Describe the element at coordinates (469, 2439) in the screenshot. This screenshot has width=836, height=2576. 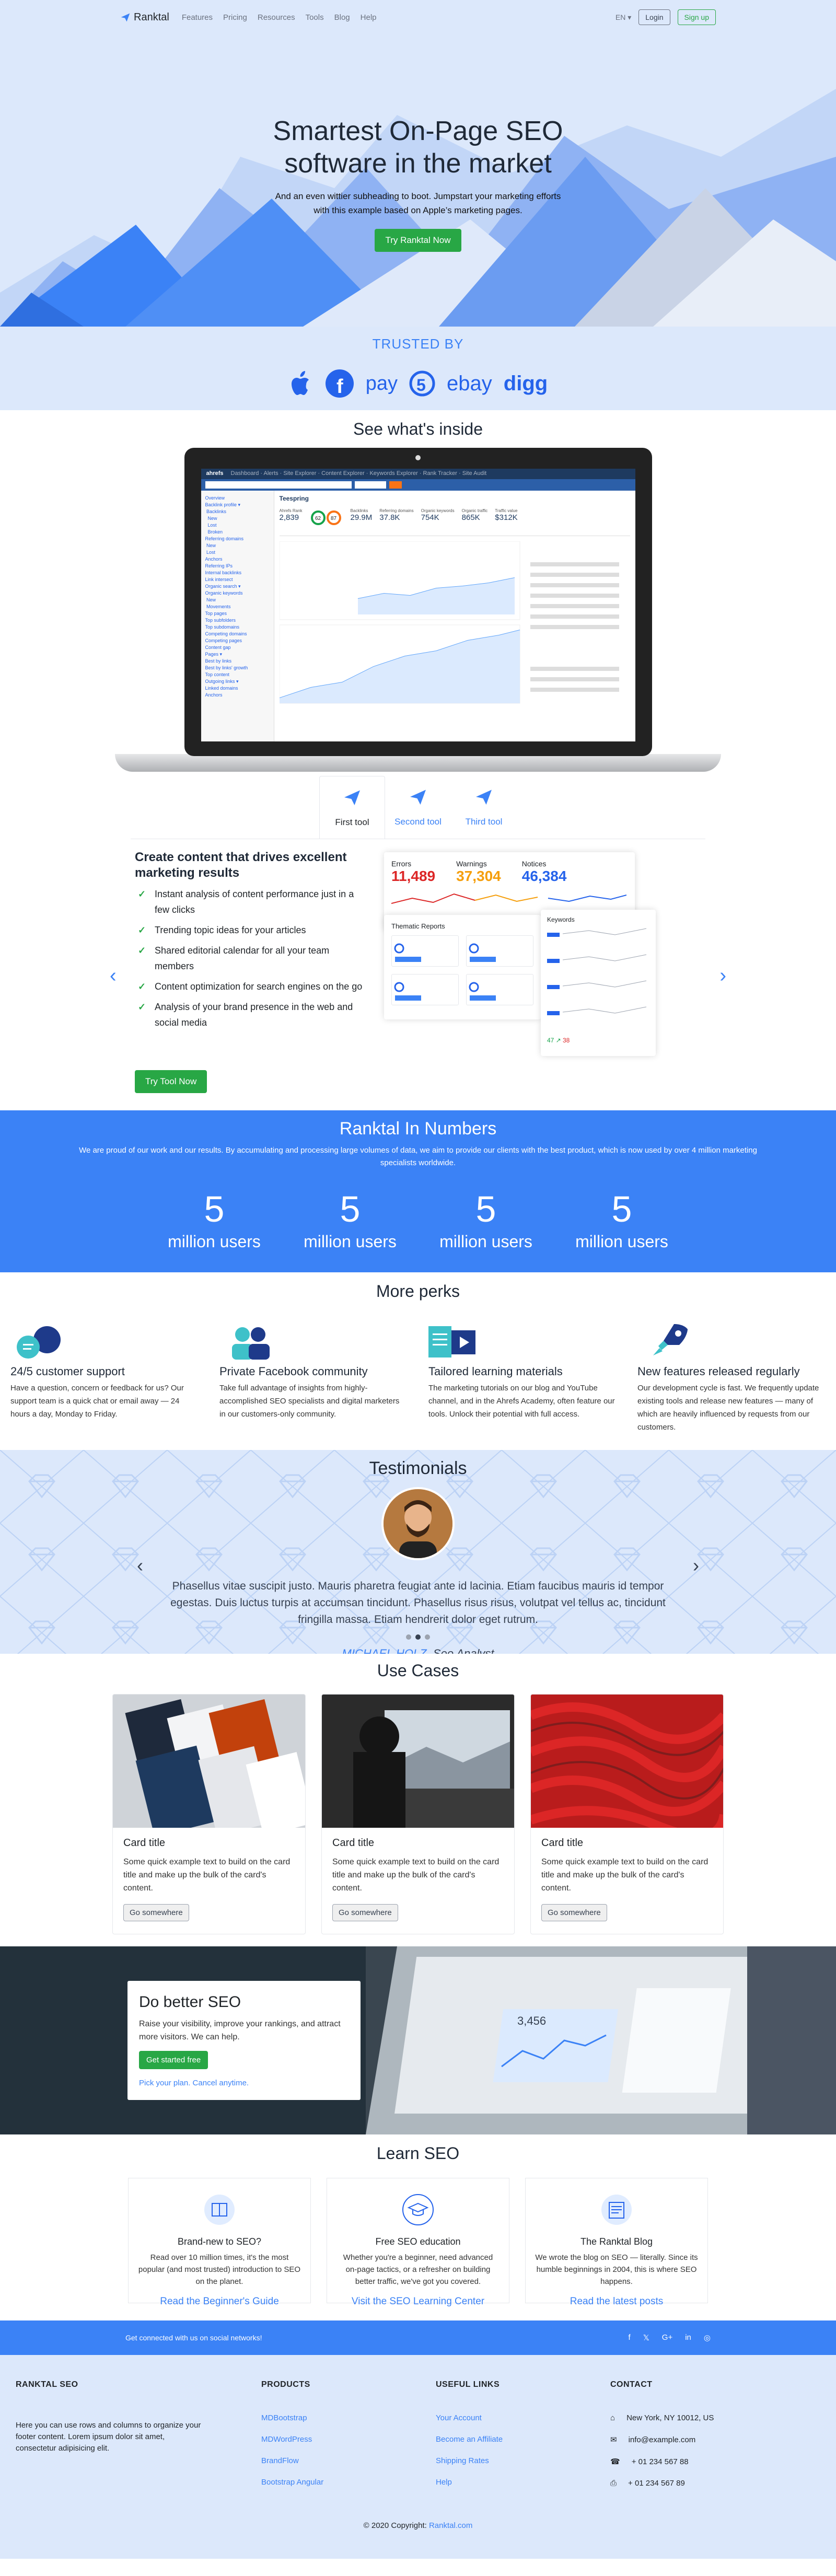
I see `footer-useful-link: Become an Affiliate` at that location.